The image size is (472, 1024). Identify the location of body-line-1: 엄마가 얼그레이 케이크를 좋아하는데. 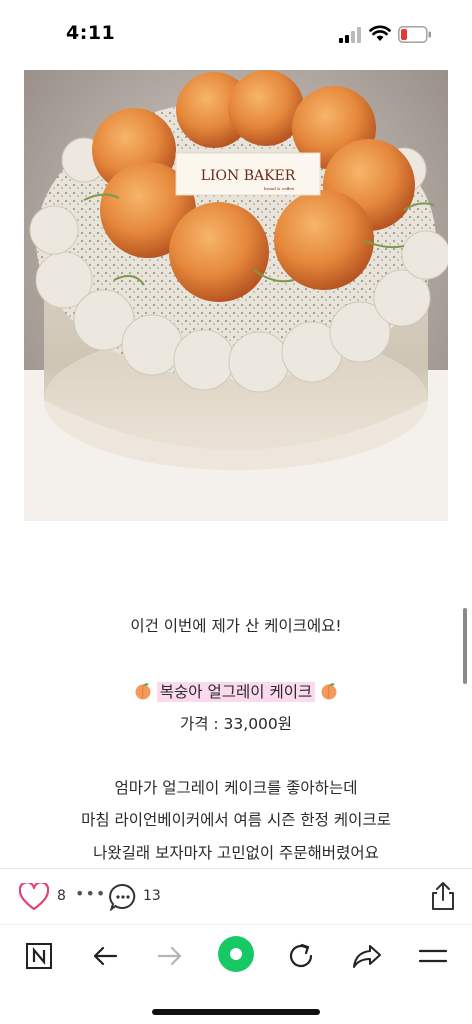
(236, 788).